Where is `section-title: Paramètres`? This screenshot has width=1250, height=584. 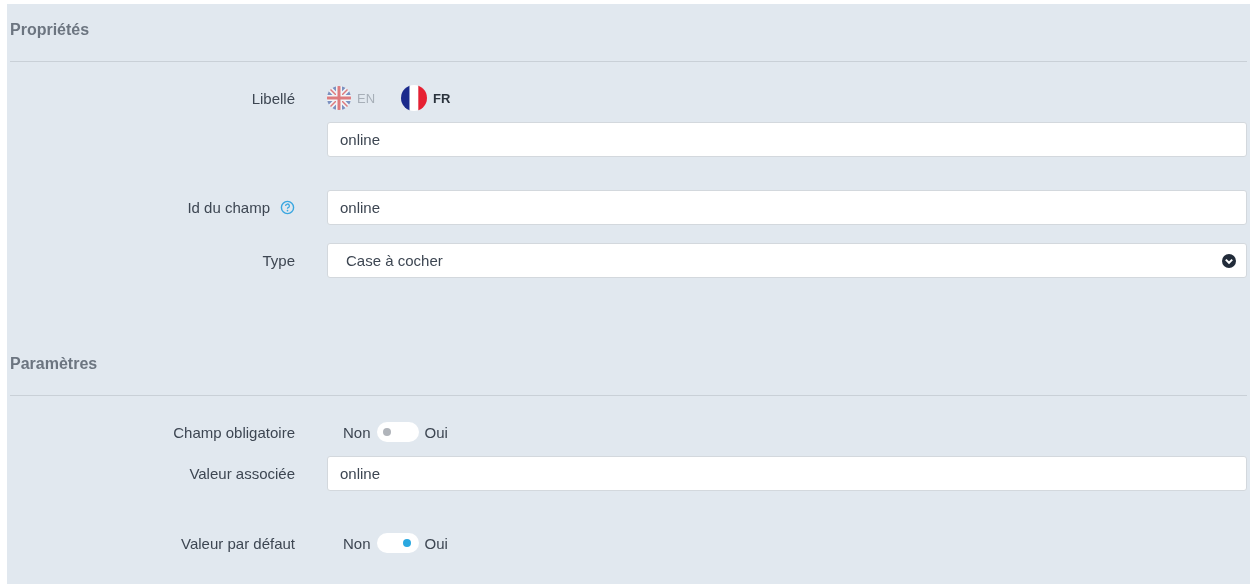 section-title: Paramètres is located at coordinates (54, 364).